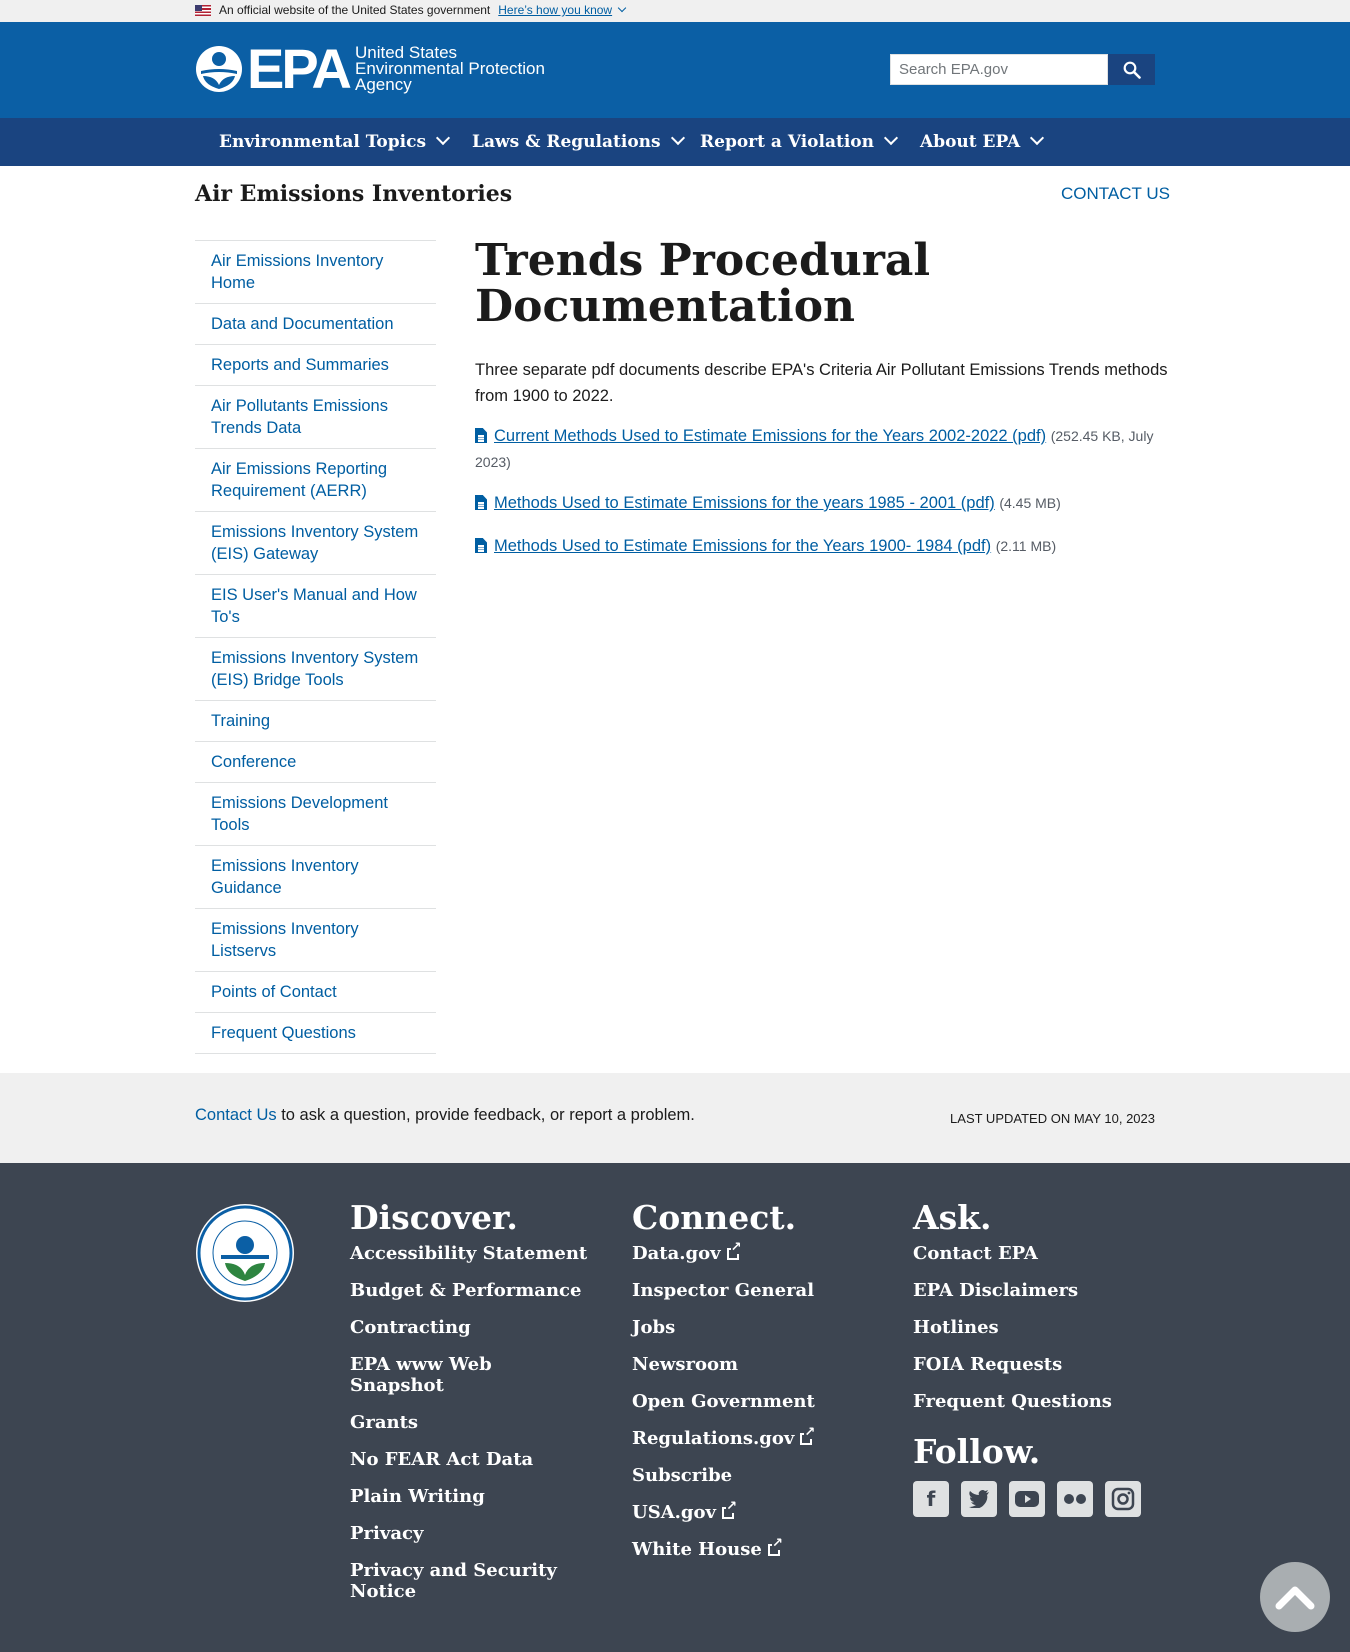 The width and height of the screenshot is (1350, 1652). What do you see at coordinates (470, 1533) in the screenshot?
I see `footer-link: Privacy` at bounding box center [470, 1533].